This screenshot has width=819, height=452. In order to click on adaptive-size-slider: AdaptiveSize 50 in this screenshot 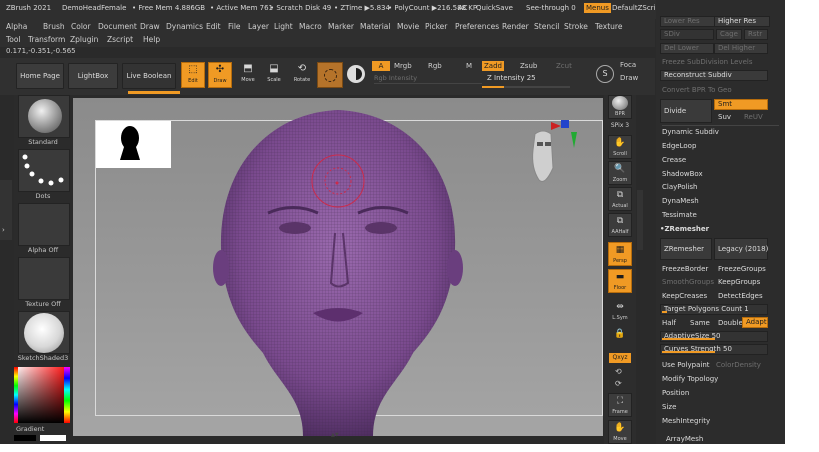, I will do `click(714, 336)`.